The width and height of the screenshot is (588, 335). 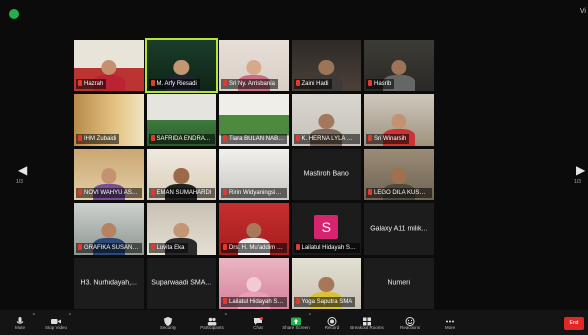 I want to click on more-button: More, so click(x=450, y=322).